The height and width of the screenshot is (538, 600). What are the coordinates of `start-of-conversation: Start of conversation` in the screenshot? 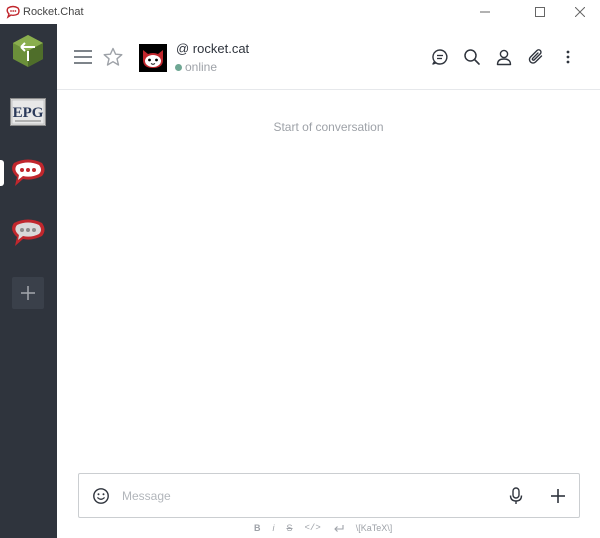 It's located at (328, 127).